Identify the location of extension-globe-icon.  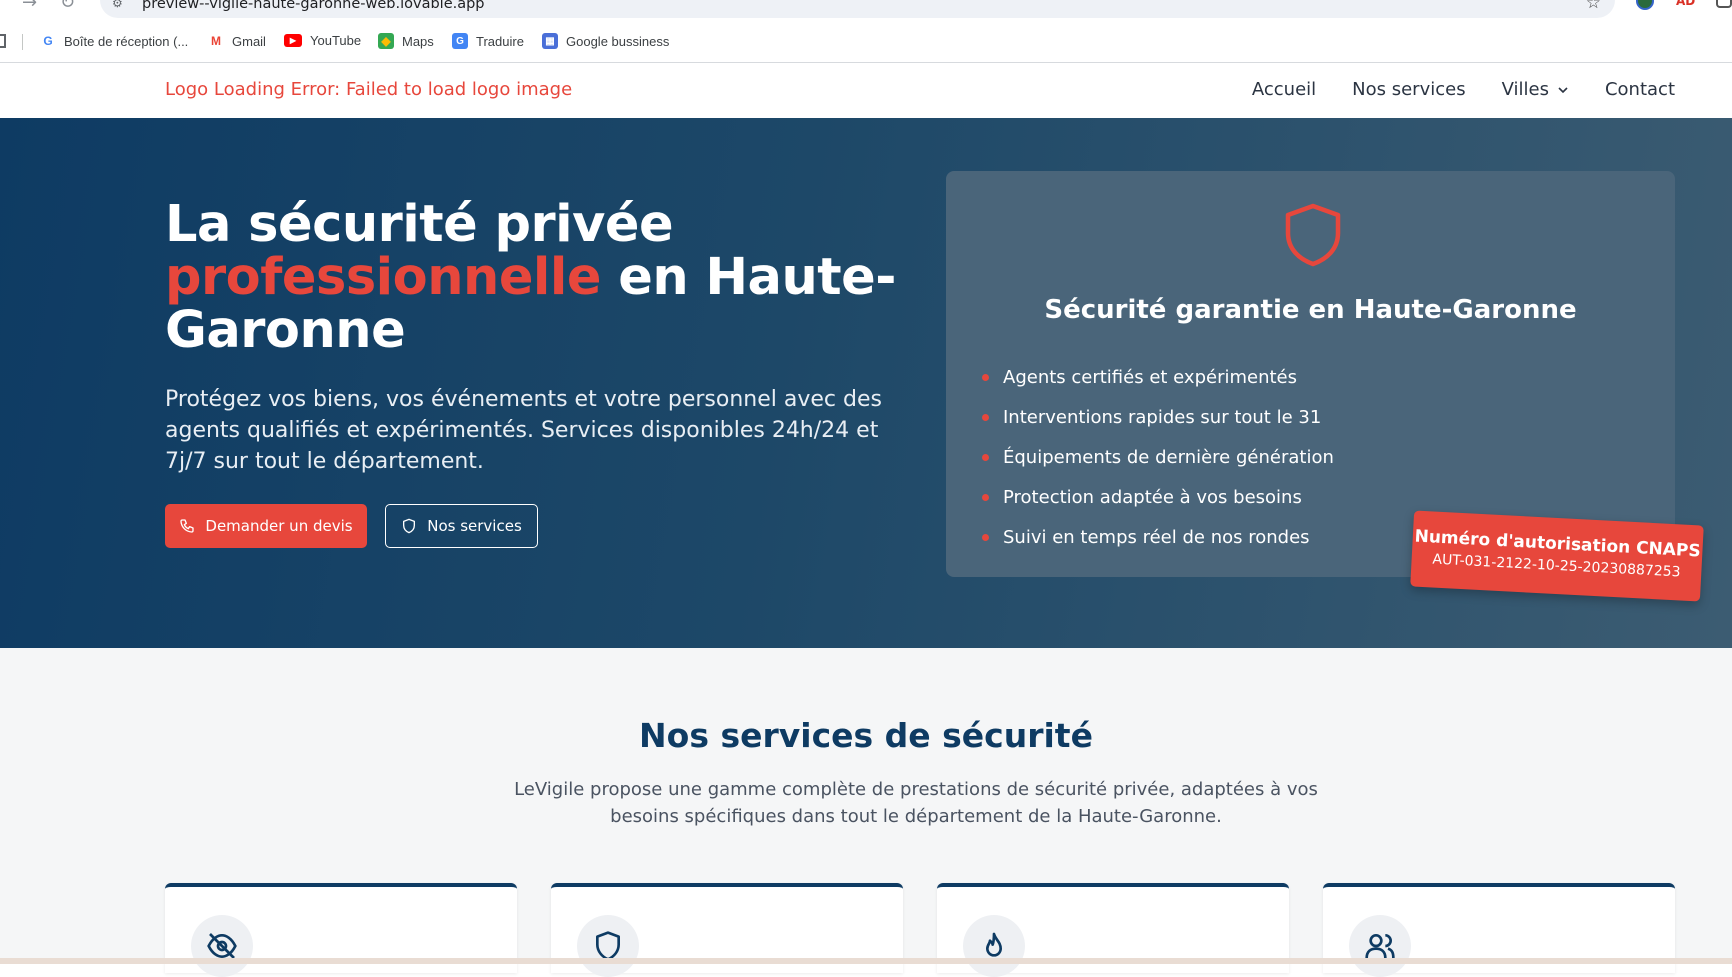
(1645, 5).